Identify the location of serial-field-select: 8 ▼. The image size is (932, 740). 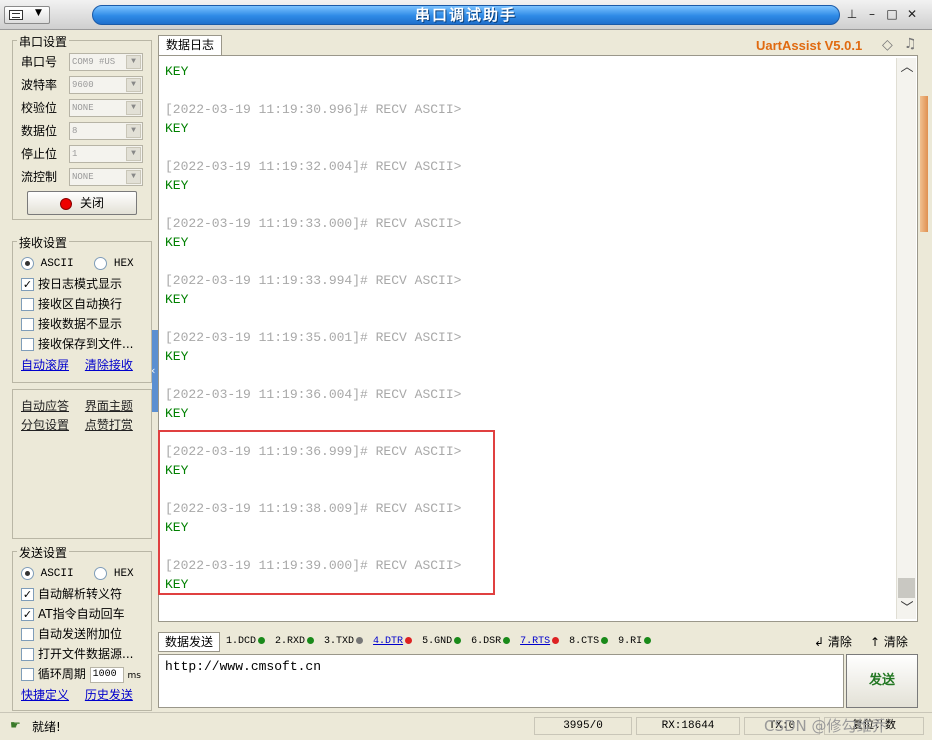
(106, 131).